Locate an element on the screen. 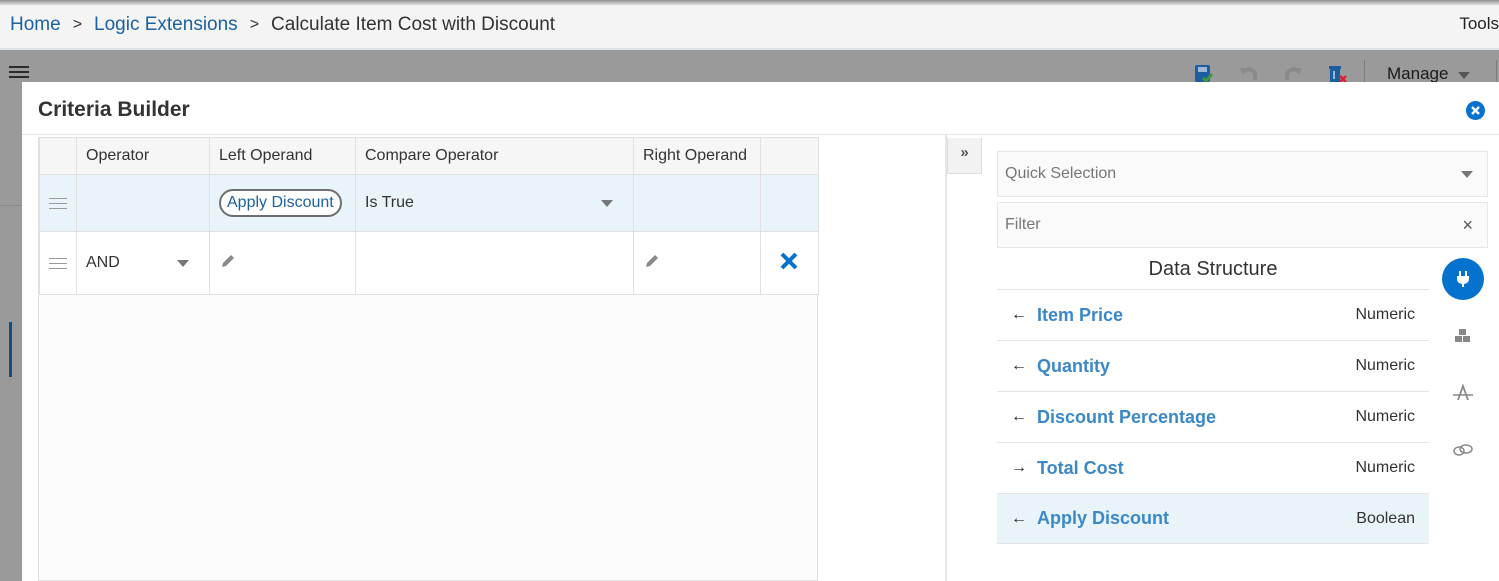 The height and width of the screenshot is (581, 1499). column-header-compare-operator: Compare Operator is located at coordinates (494, 156).